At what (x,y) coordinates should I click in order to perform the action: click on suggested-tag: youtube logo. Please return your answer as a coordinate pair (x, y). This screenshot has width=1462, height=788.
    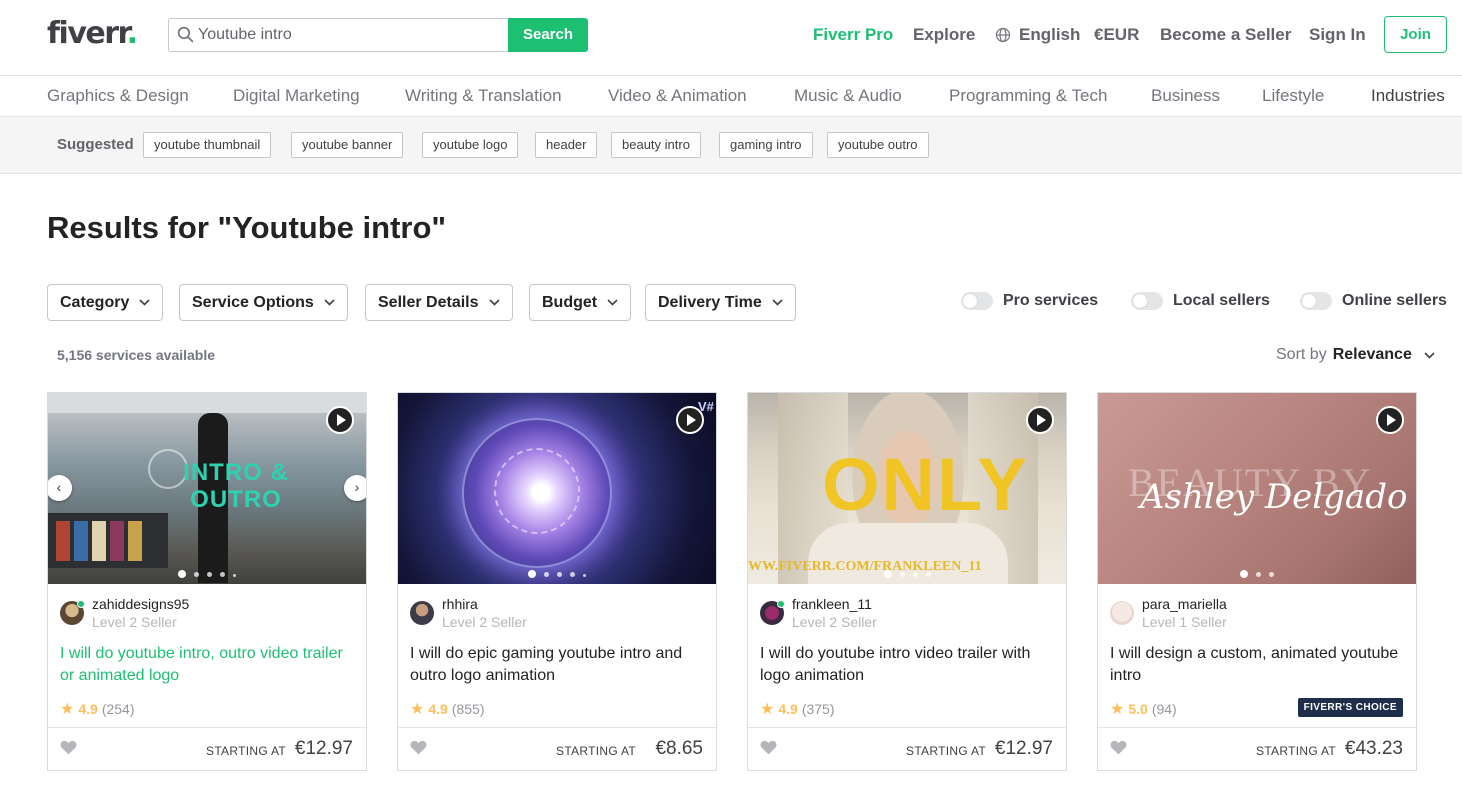
    Looking at the image, I should click on (470, 145).